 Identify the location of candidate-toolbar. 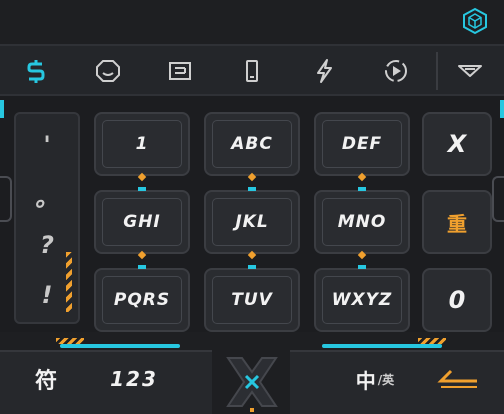
(252, 70).